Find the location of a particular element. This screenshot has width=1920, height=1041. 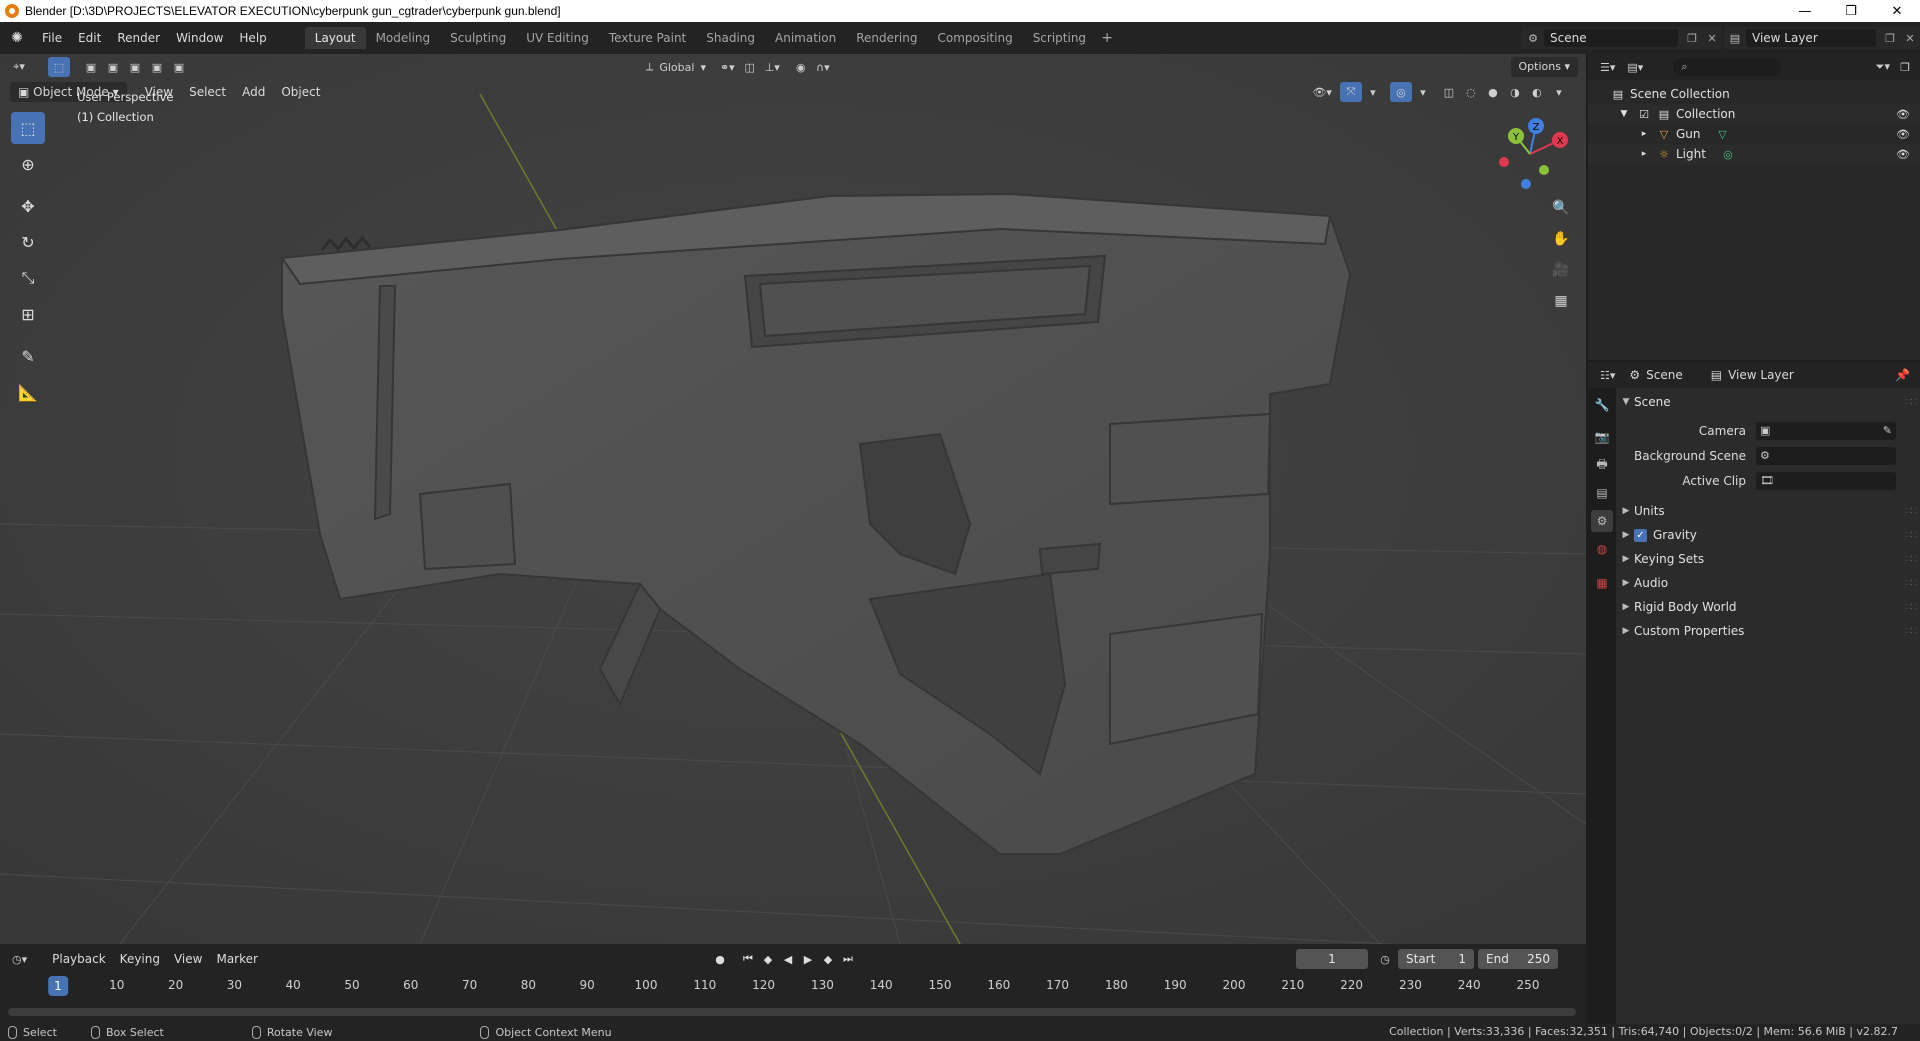

zoom-icon: 🔍 is located at coordinates (1561, 208).